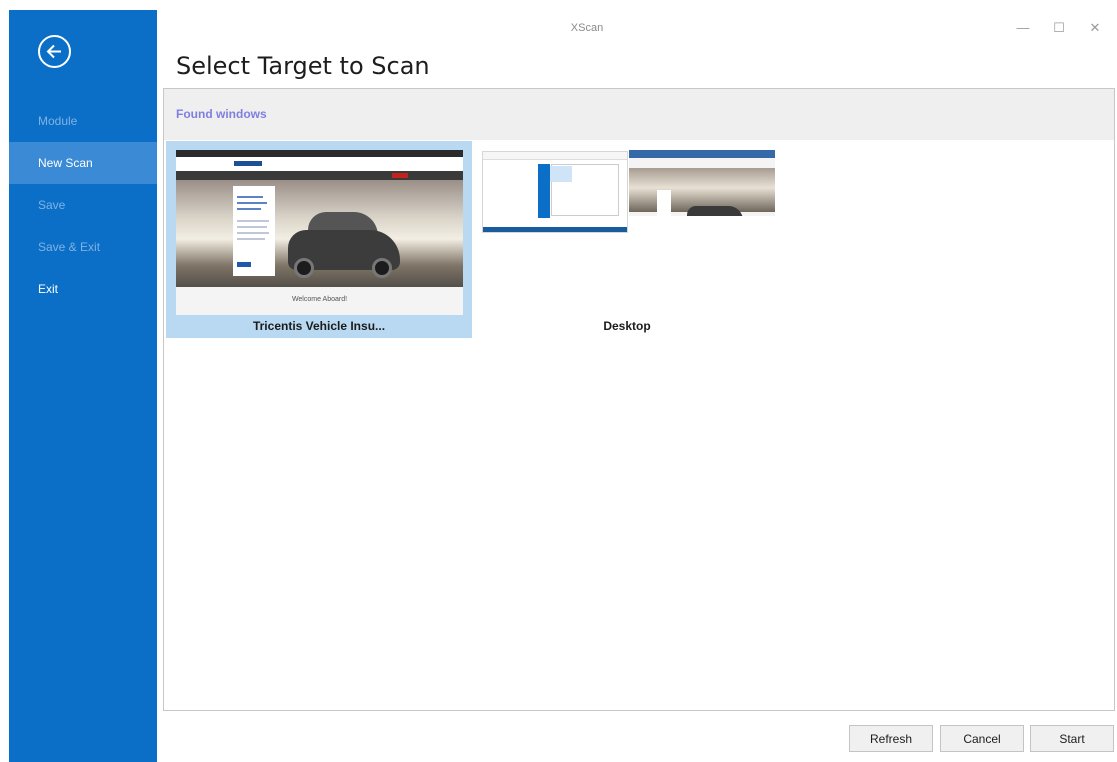  What do you see at coordinates (58, 121) in the screenshot?
I see `sidebar-item-module: Module` at bounding box center [58, 121].